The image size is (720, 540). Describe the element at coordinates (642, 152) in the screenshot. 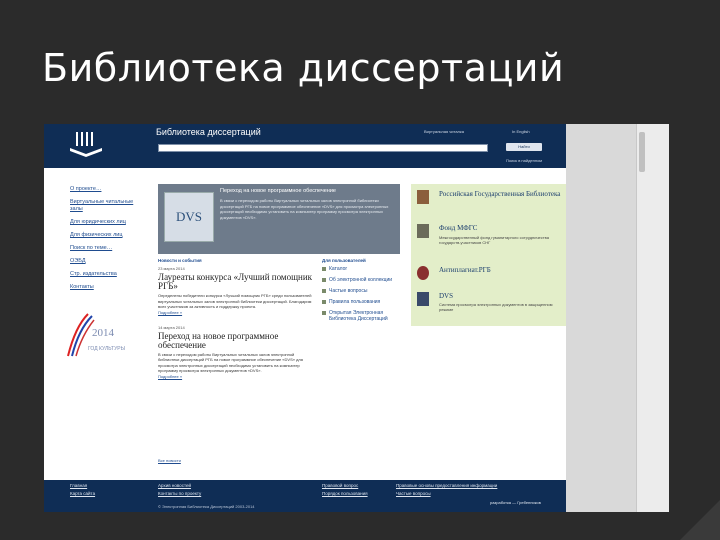

I see `scrollbar-thumb` at that location.